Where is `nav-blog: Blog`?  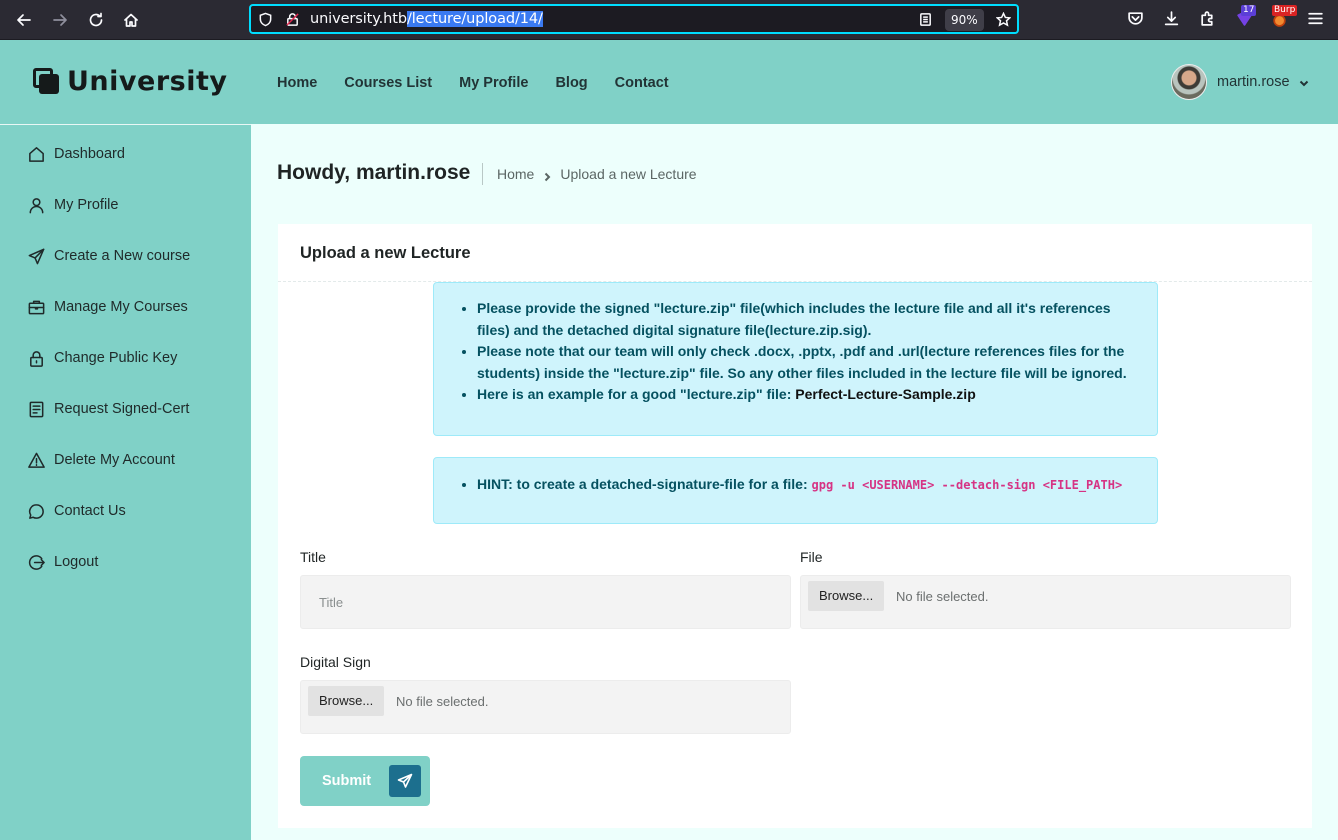
nav-blog: Blog is located at coordinates (571, 83).